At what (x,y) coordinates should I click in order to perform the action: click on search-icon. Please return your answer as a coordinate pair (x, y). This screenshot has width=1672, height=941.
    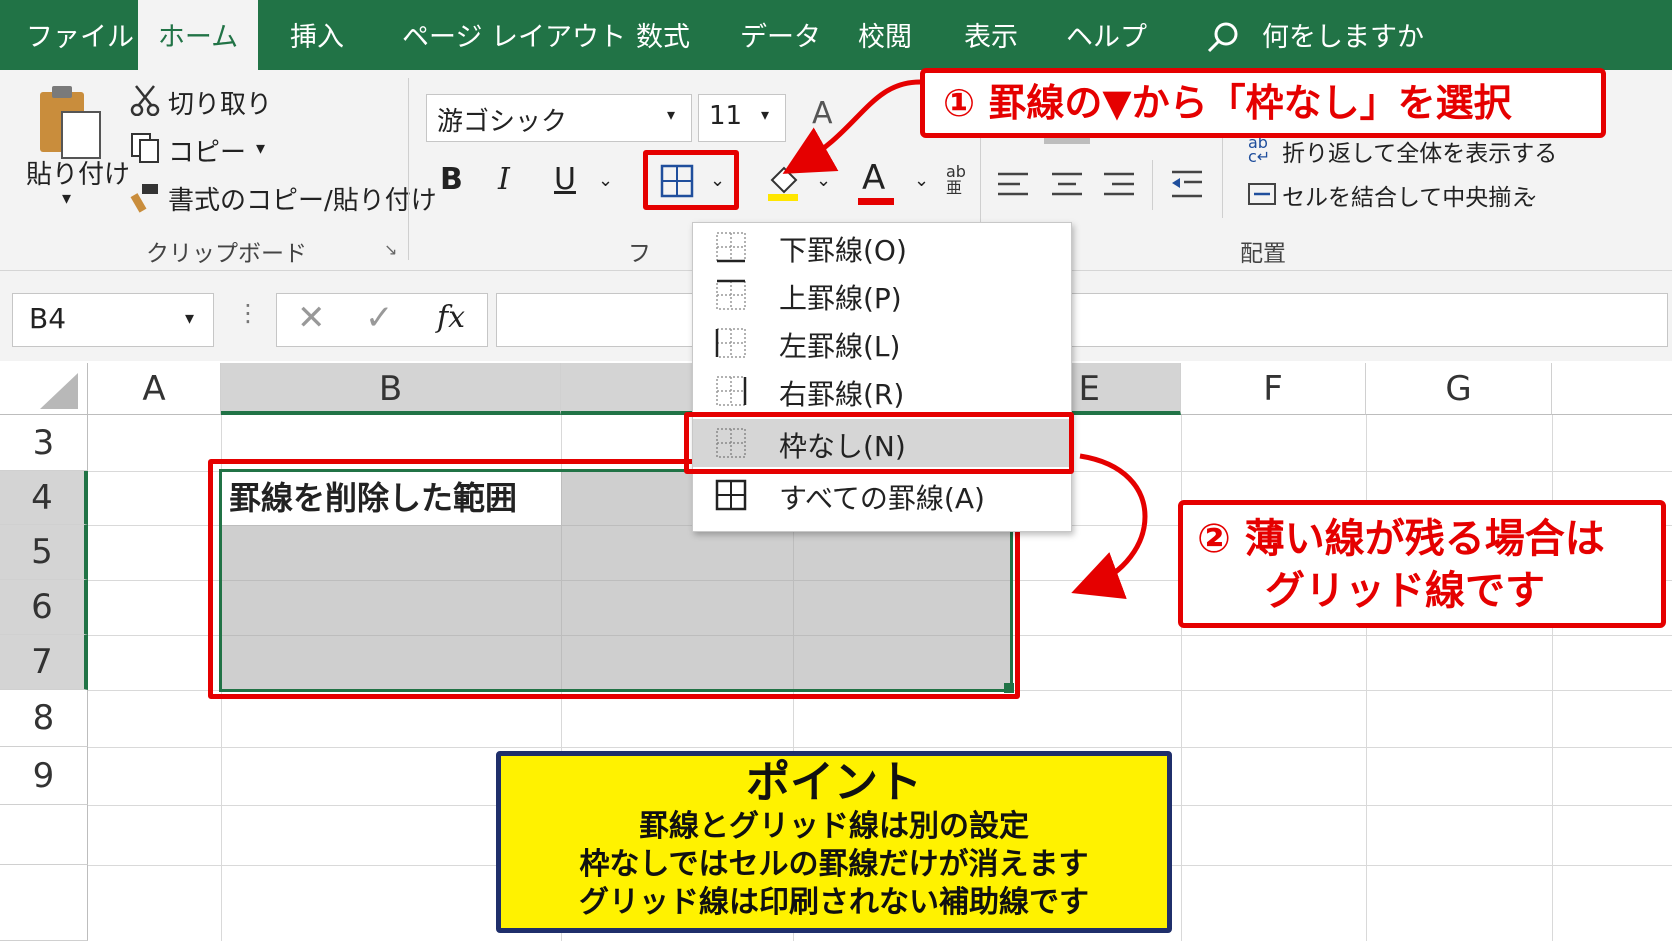
    Looking at the image, I should click on (1223, 37).